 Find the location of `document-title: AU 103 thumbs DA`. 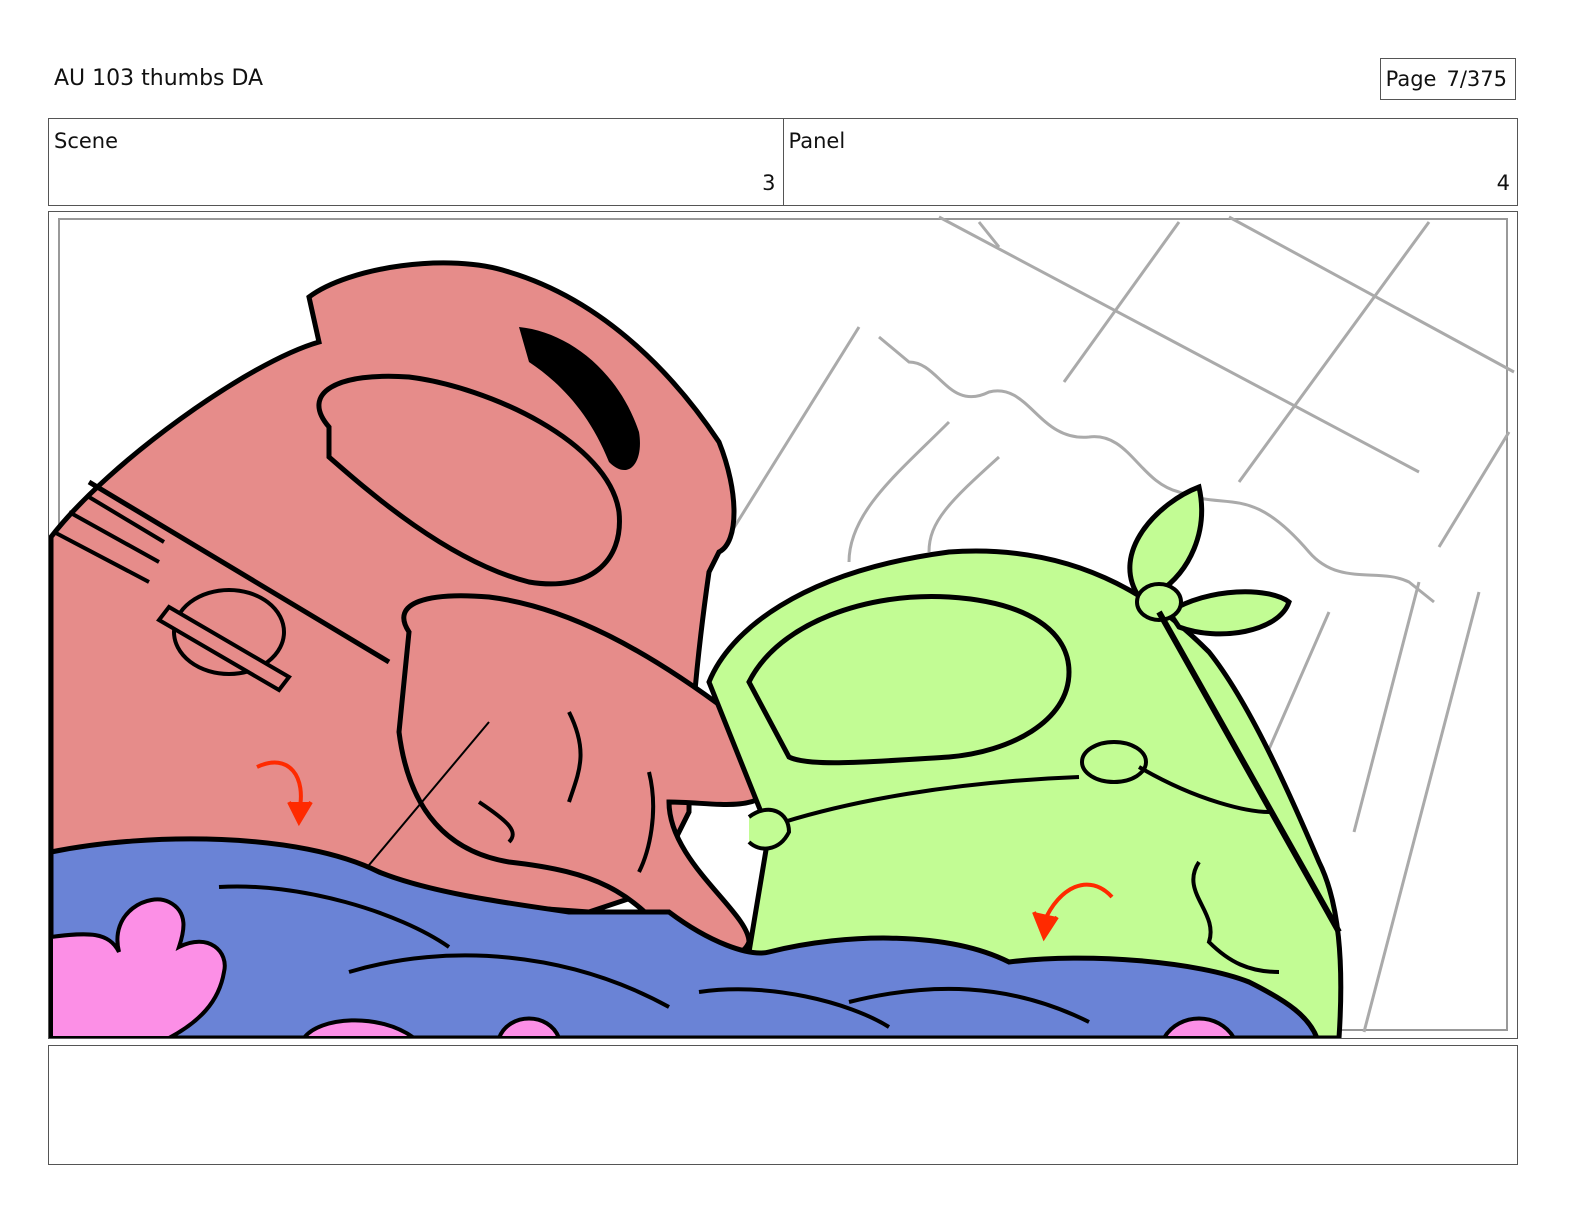

document-title: AU 103 thumbs DA is located at coordinates (159, 78).